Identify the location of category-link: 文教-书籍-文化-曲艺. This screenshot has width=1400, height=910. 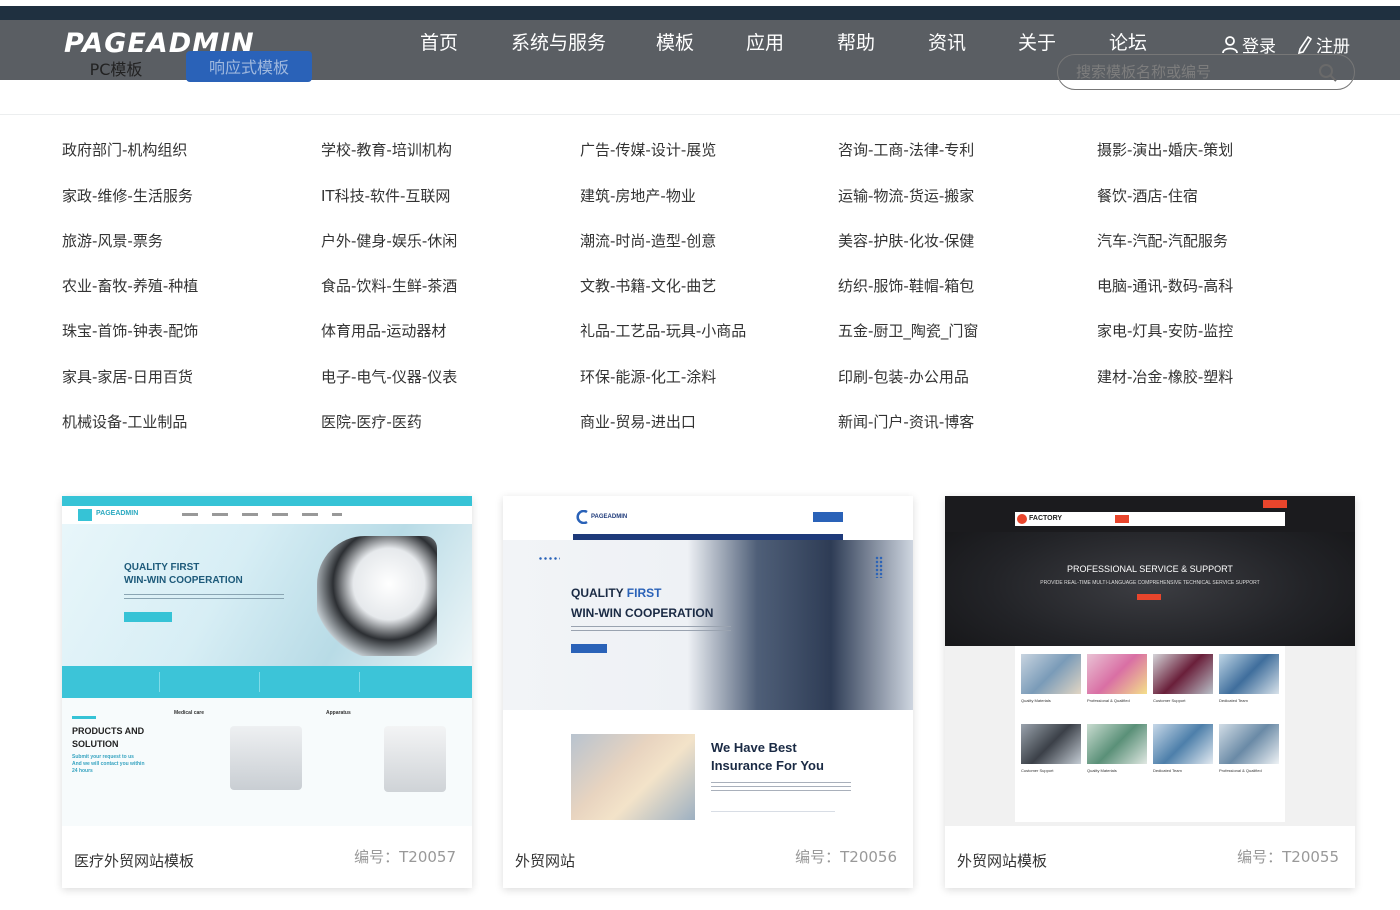
(648, 285).